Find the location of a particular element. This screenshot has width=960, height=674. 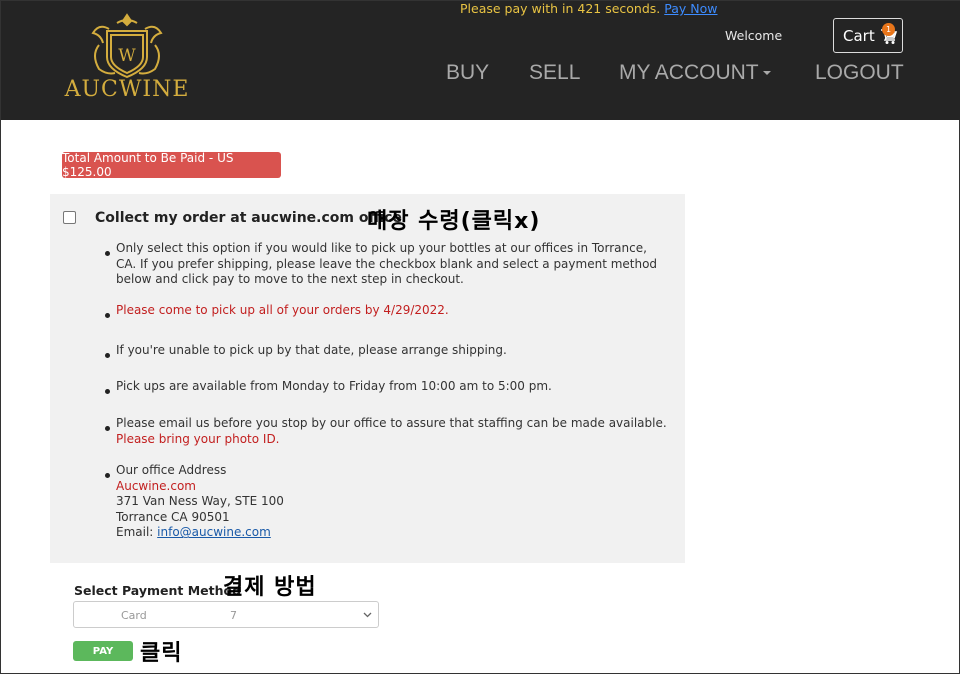

click-annotation: 클릭 is located at coordinates (161, 653).